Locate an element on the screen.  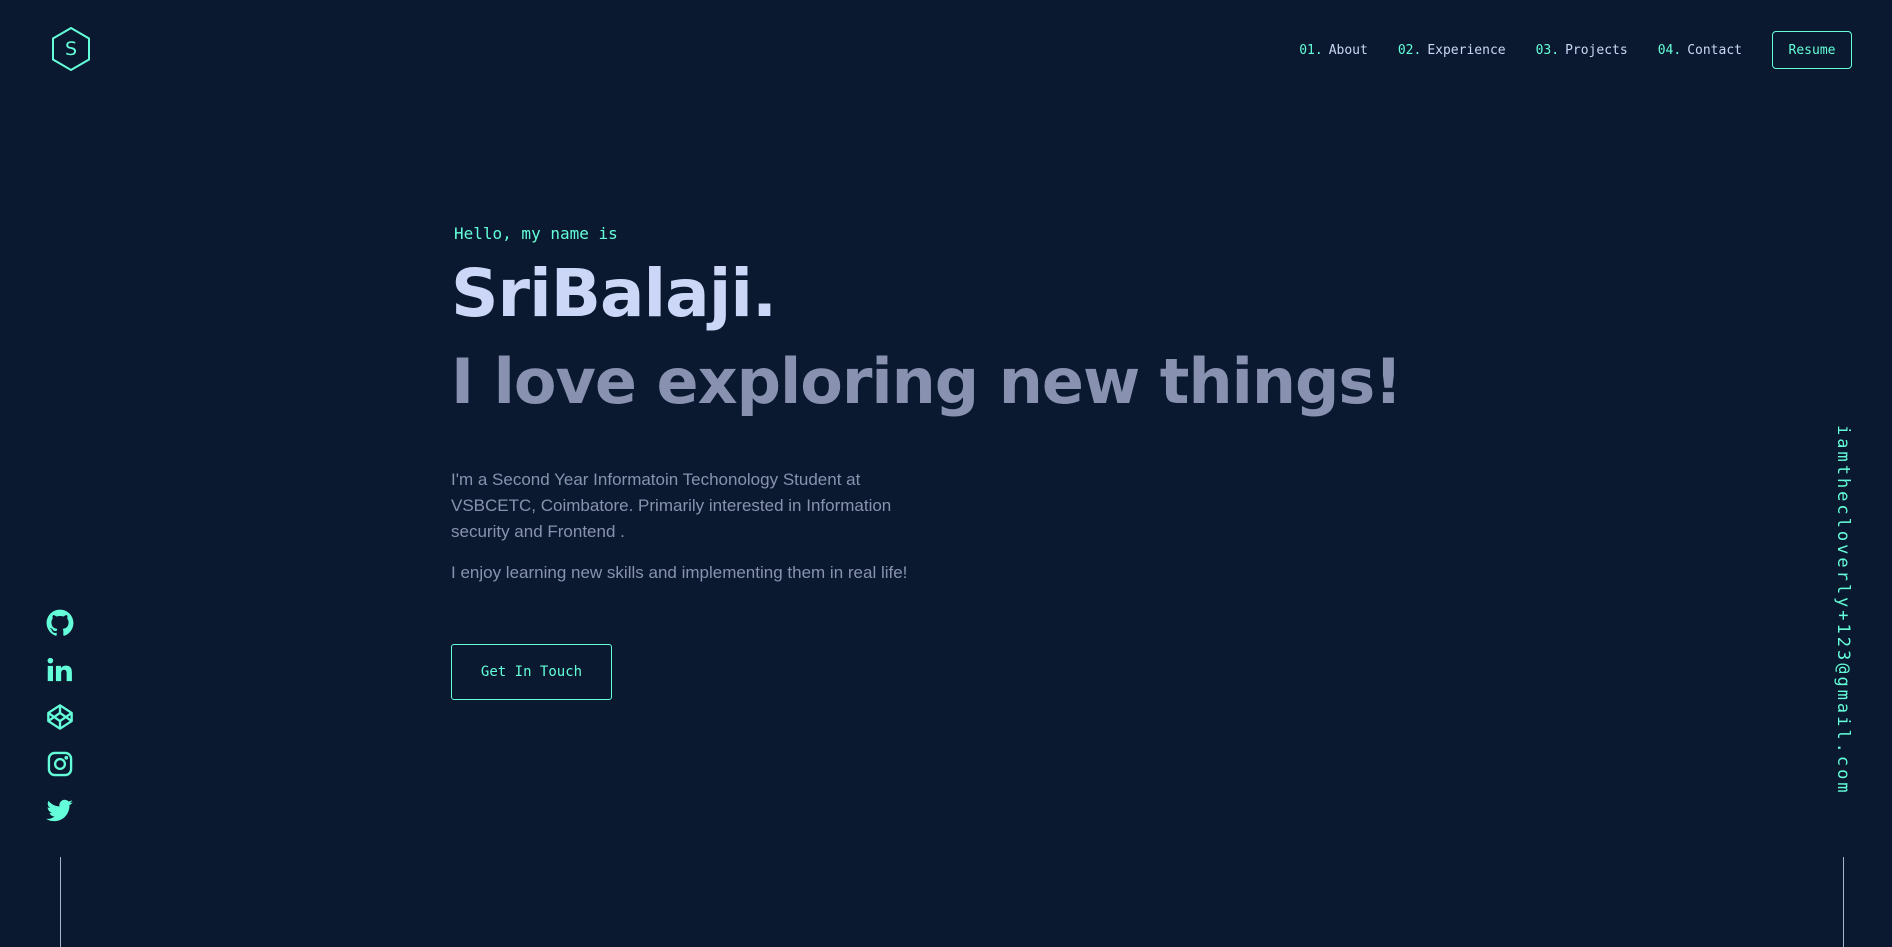
email-sidebar: iamthecloverly+123@gmail.com is located at coordinates (1843, 627).